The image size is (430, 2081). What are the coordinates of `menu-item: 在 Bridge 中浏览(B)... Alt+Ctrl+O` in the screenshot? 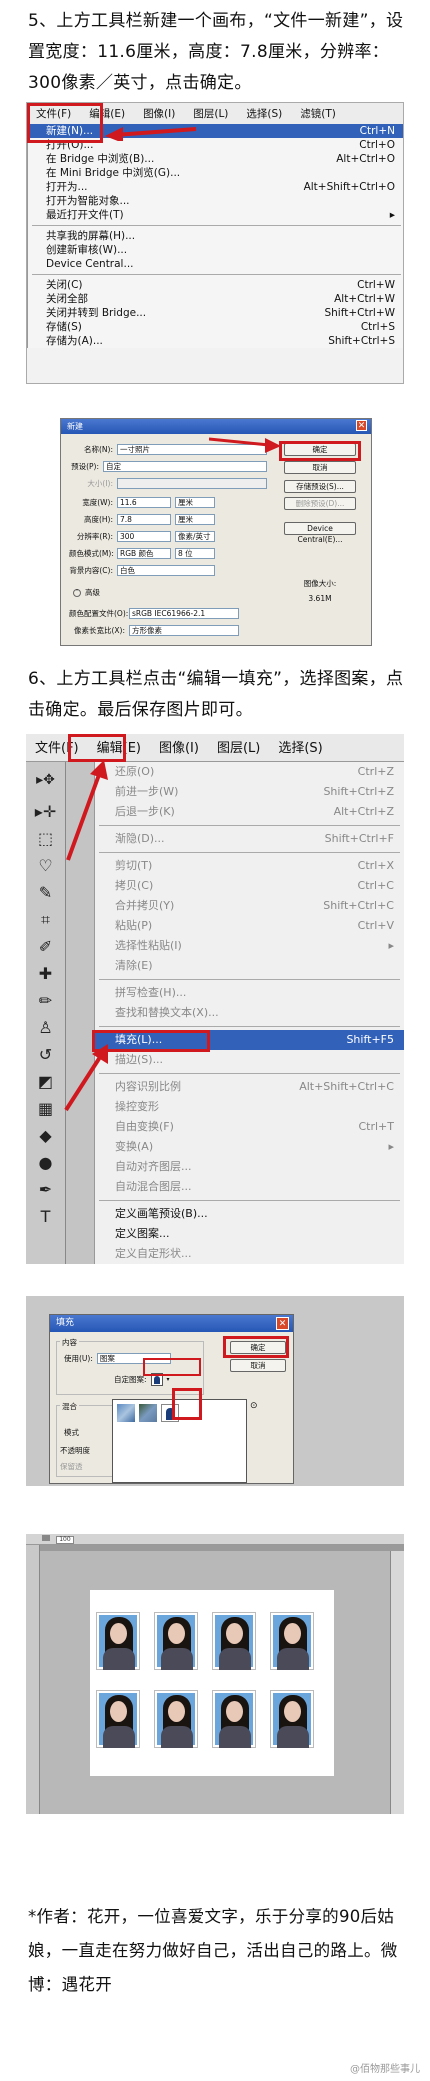 It's located at (215, 159).